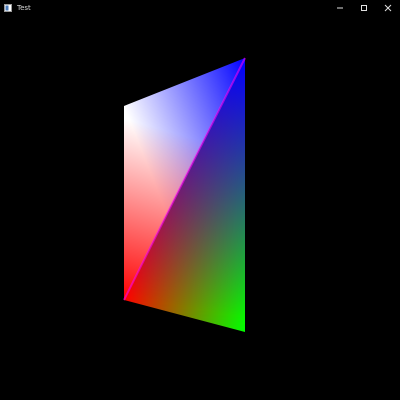  I want to click on maximize-button, so click(364, 8).